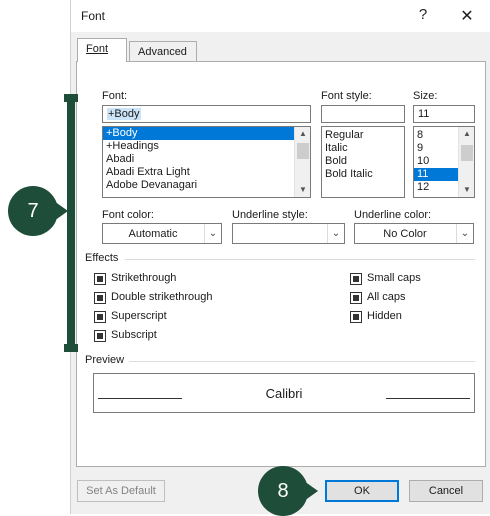 The image size is (490, 516). What do you see at coordinates (423, 14) in the screenshot?
I see `help-button: ?` at bounding box center [423, 14].